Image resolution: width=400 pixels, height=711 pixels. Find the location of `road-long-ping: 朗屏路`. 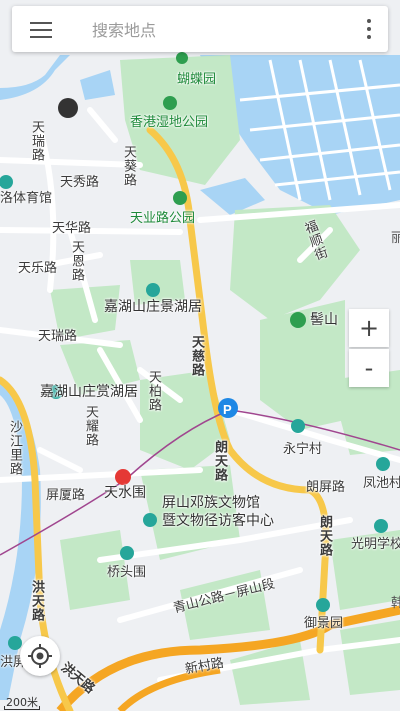

road-long-ping: 朗屏路 is located at coordinates (326, 487).